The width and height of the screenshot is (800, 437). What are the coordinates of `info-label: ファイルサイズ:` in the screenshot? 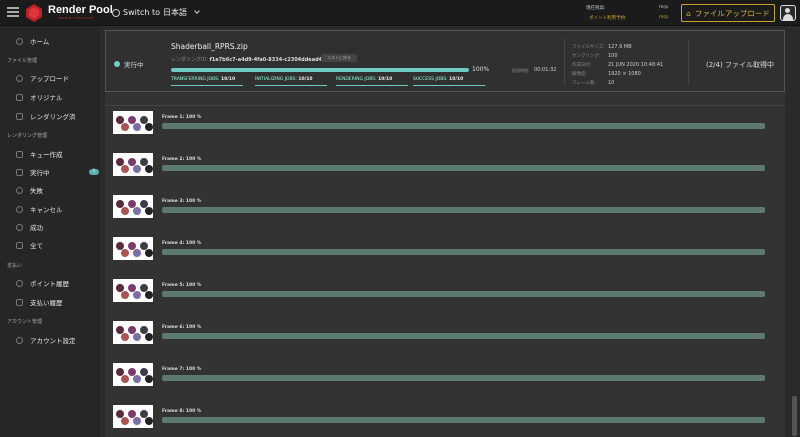 It's located at (588, 47).